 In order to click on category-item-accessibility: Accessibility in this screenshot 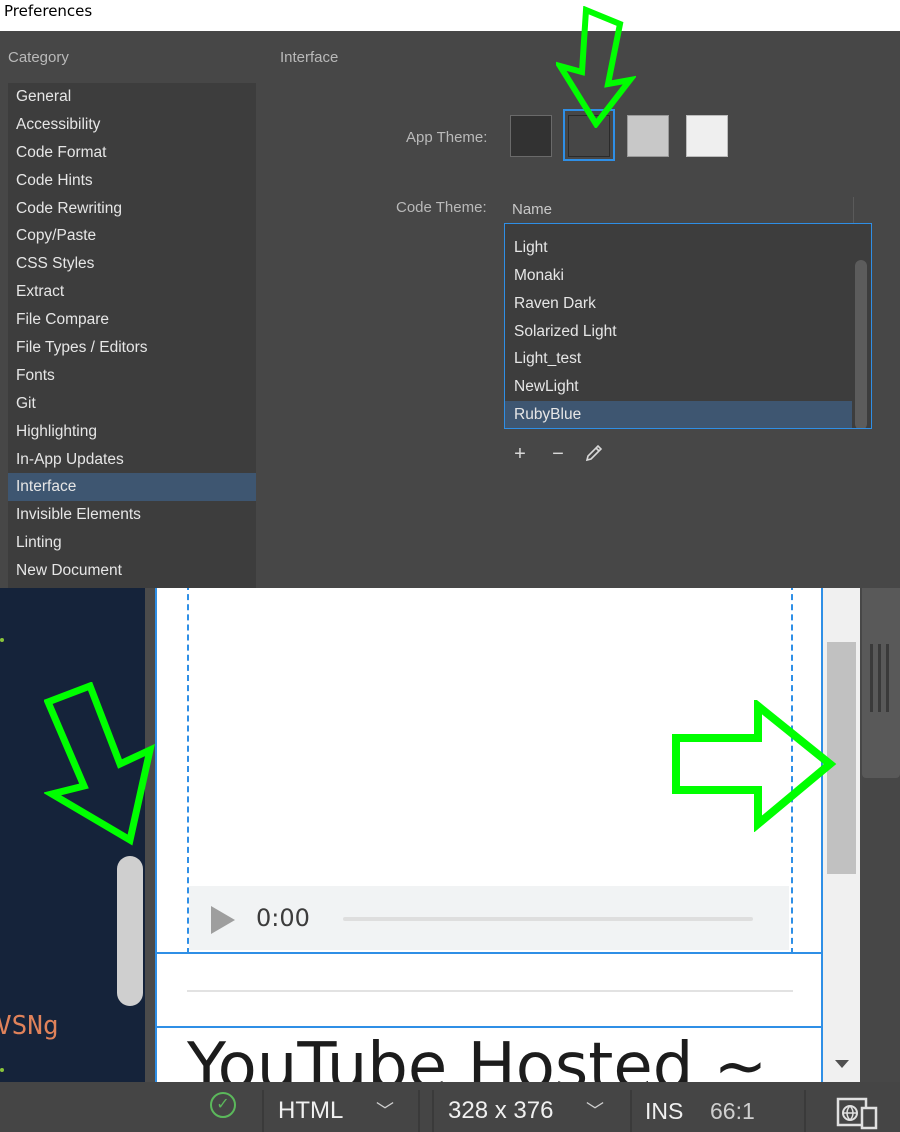, I will do `click(132, 125)`.